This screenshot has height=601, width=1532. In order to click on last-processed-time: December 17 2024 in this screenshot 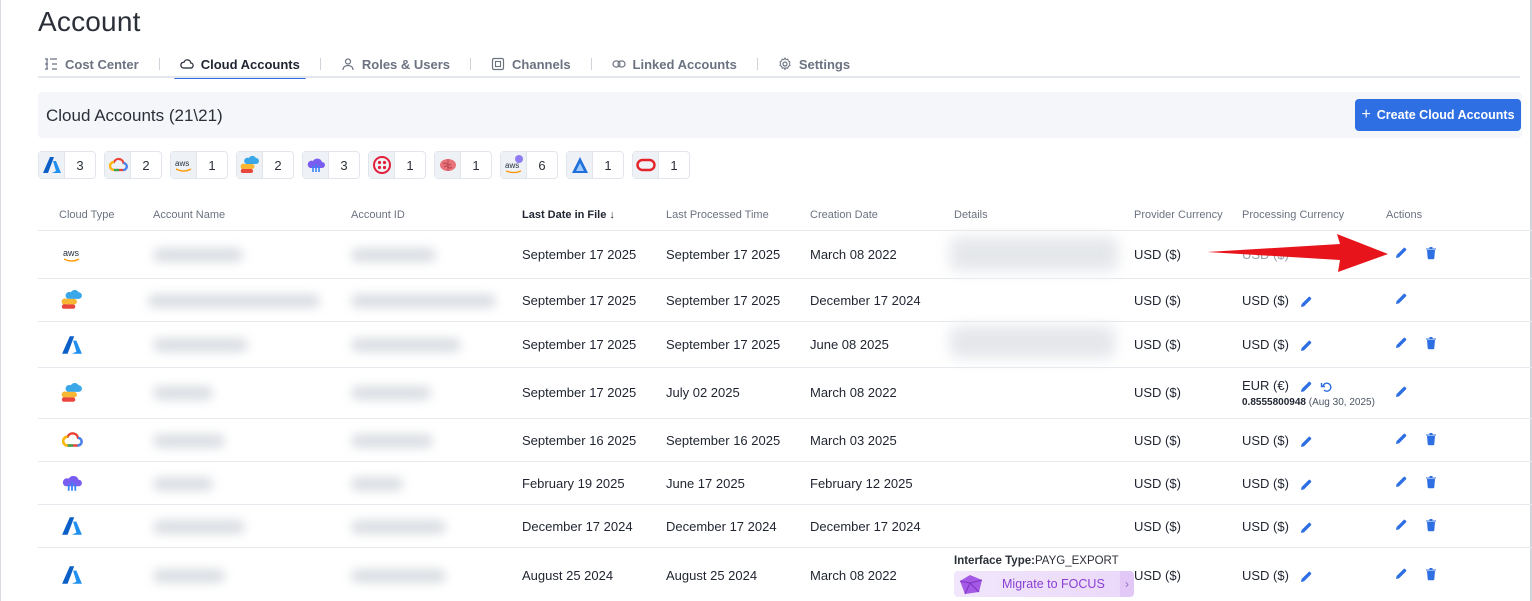, I will do `click(721, 526)`.